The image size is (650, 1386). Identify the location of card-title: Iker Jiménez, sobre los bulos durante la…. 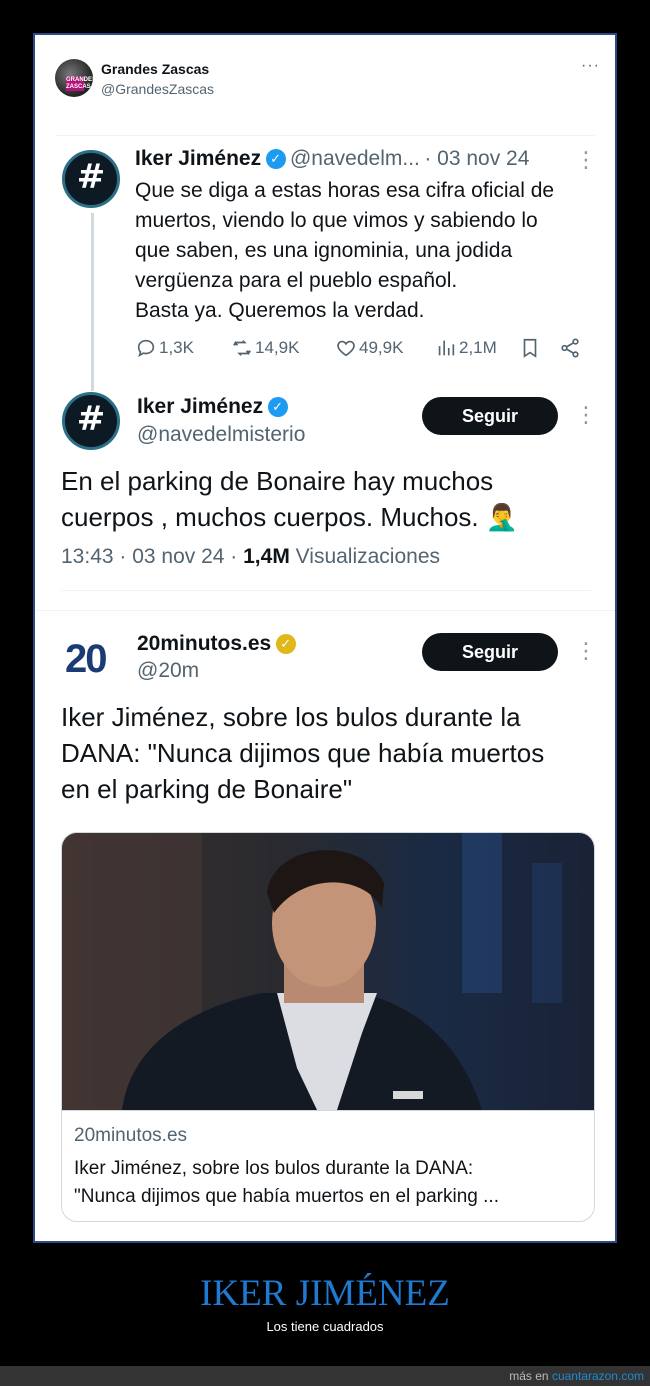
(329, 1183).